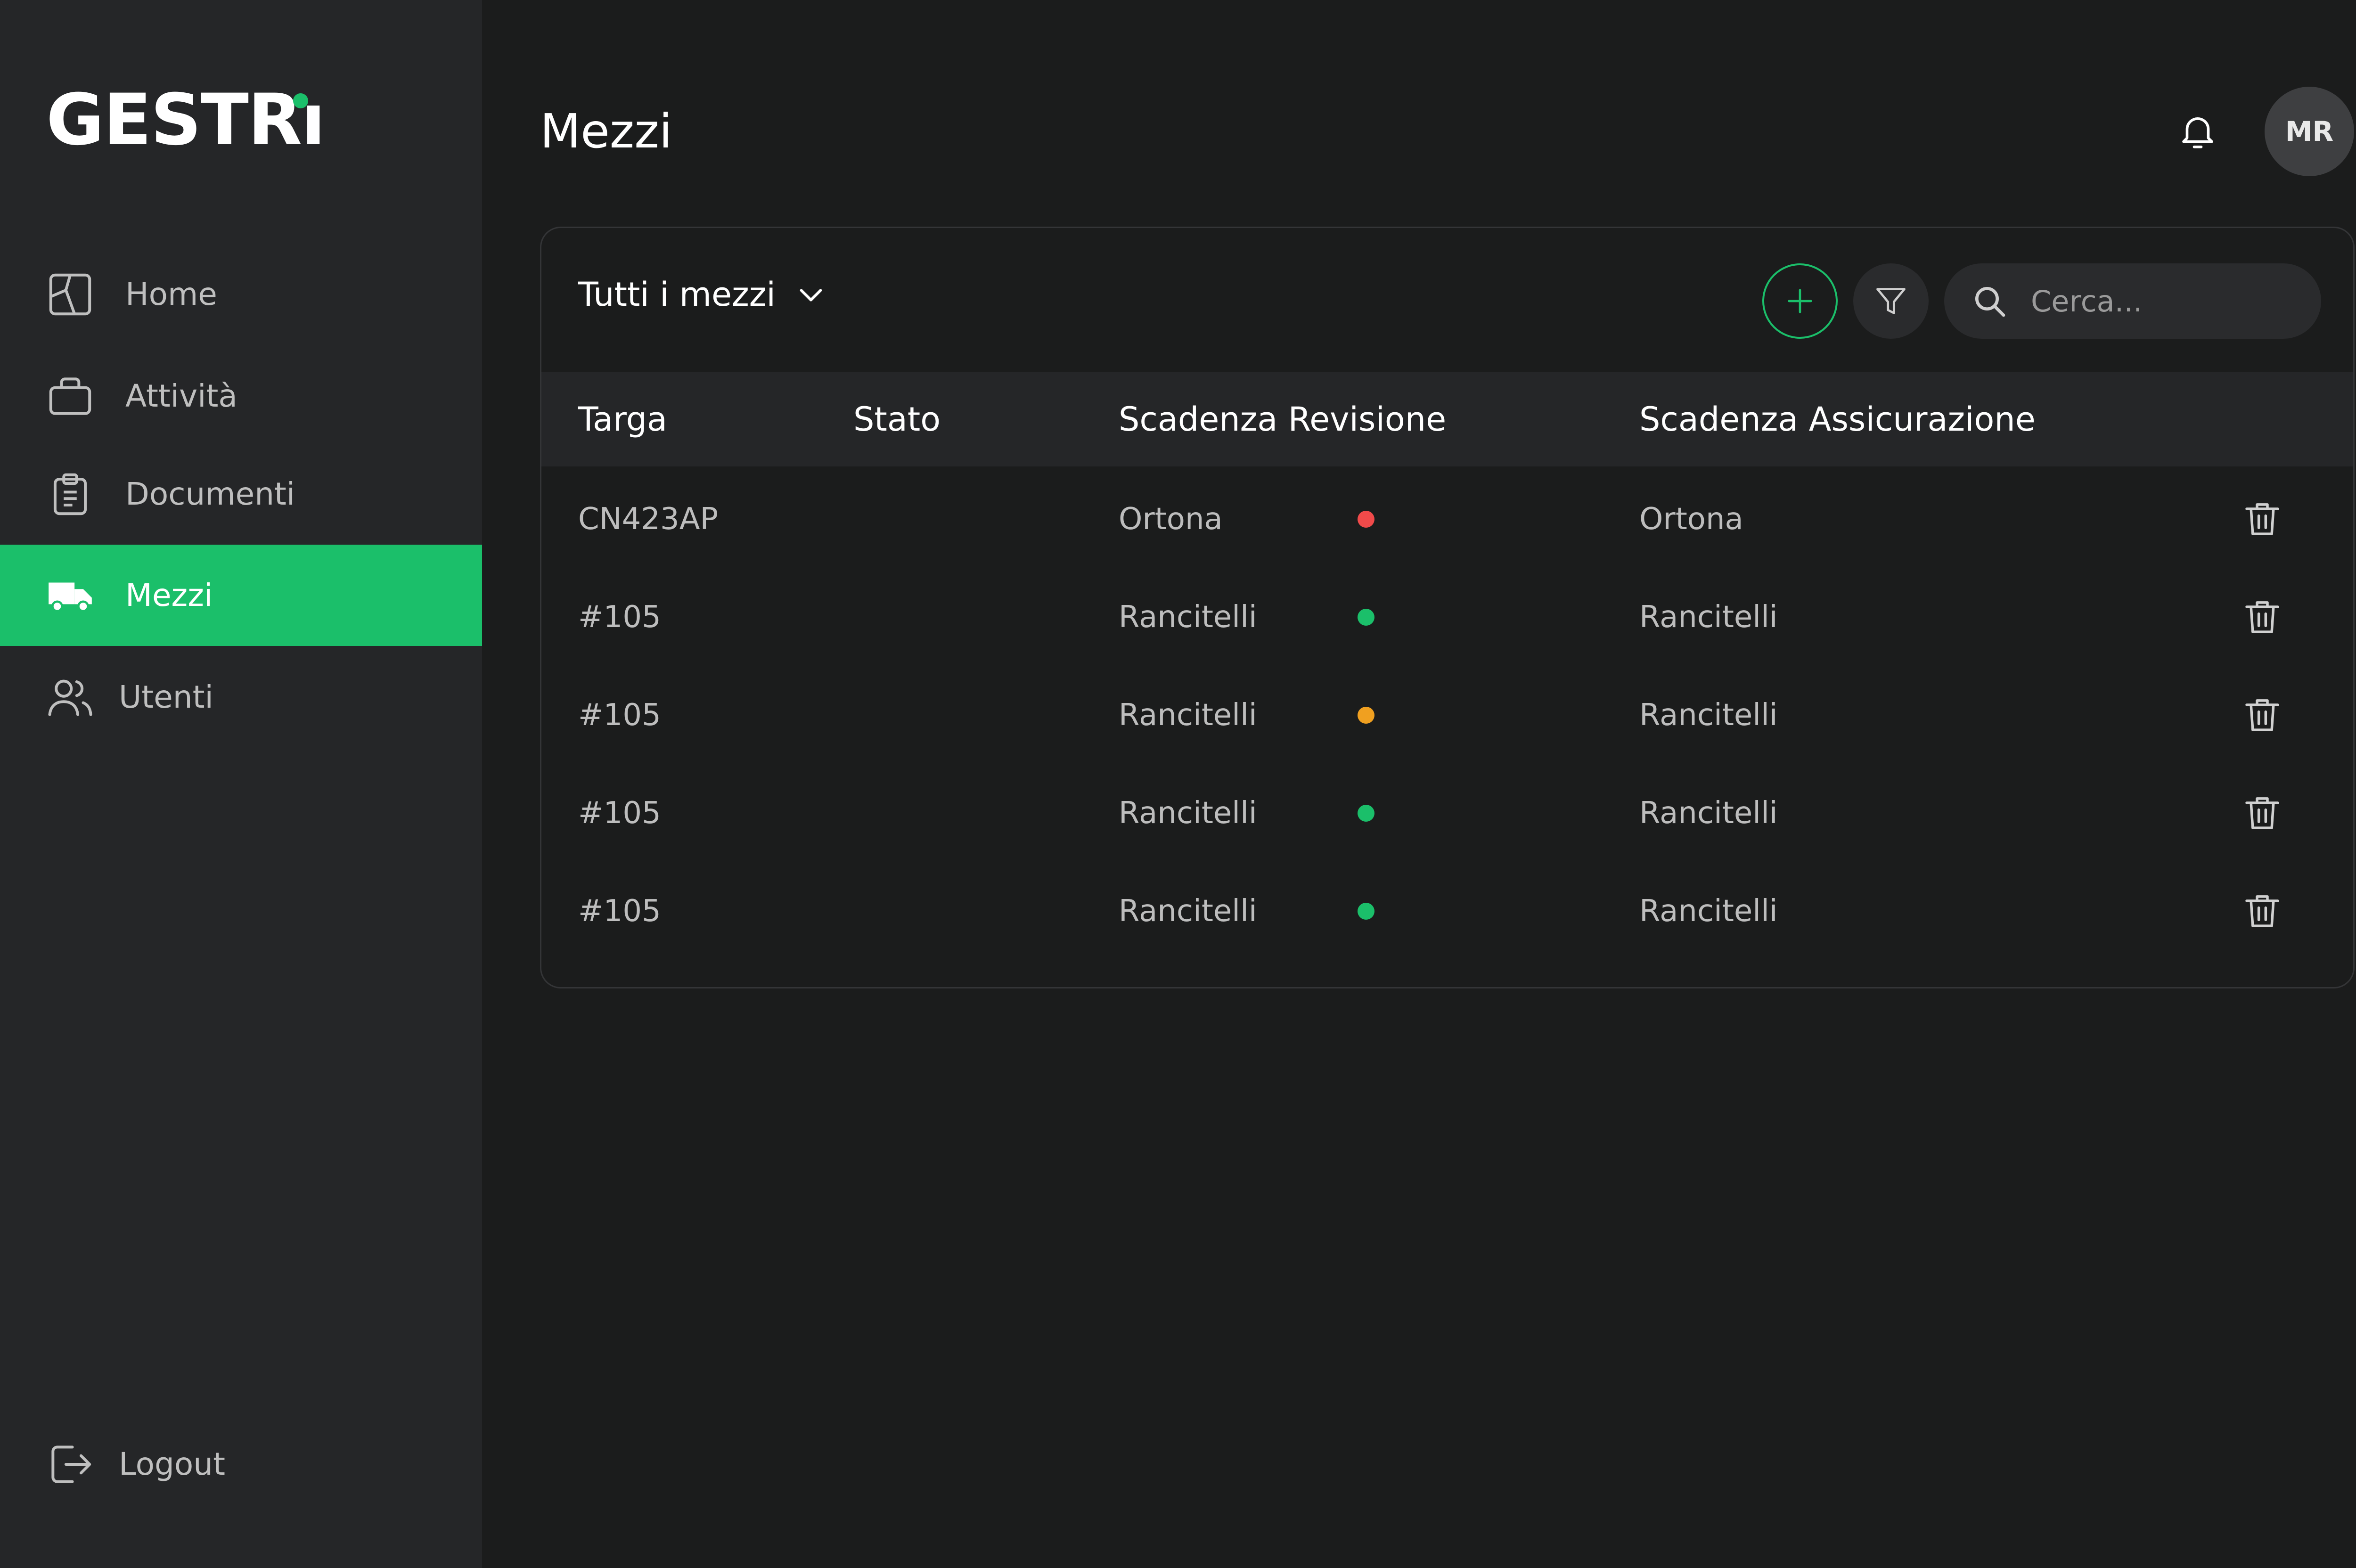  Describe the element at coordinates (677, 294) in the screenshot. I see `dropdown-label: Tutti i mezzi` at that location.